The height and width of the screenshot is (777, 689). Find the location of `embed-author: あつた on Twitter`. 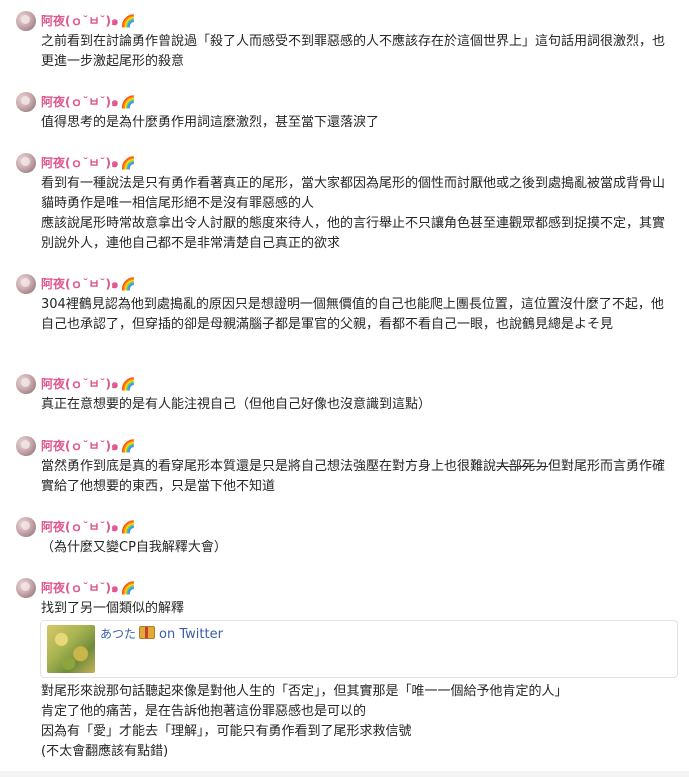

embed-author: あつた on Twitter is located at coordinates (161, 634).